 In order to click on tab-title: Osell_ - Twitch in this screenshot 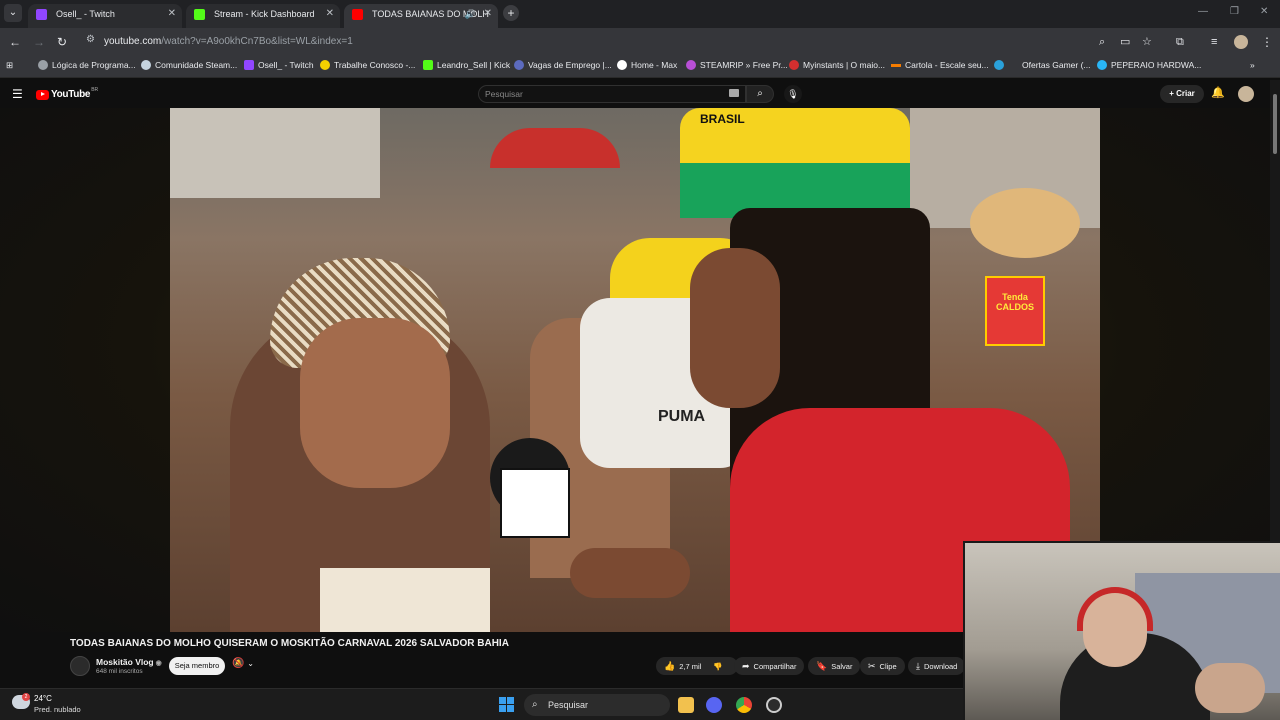, I will do `click(85, 14)`.